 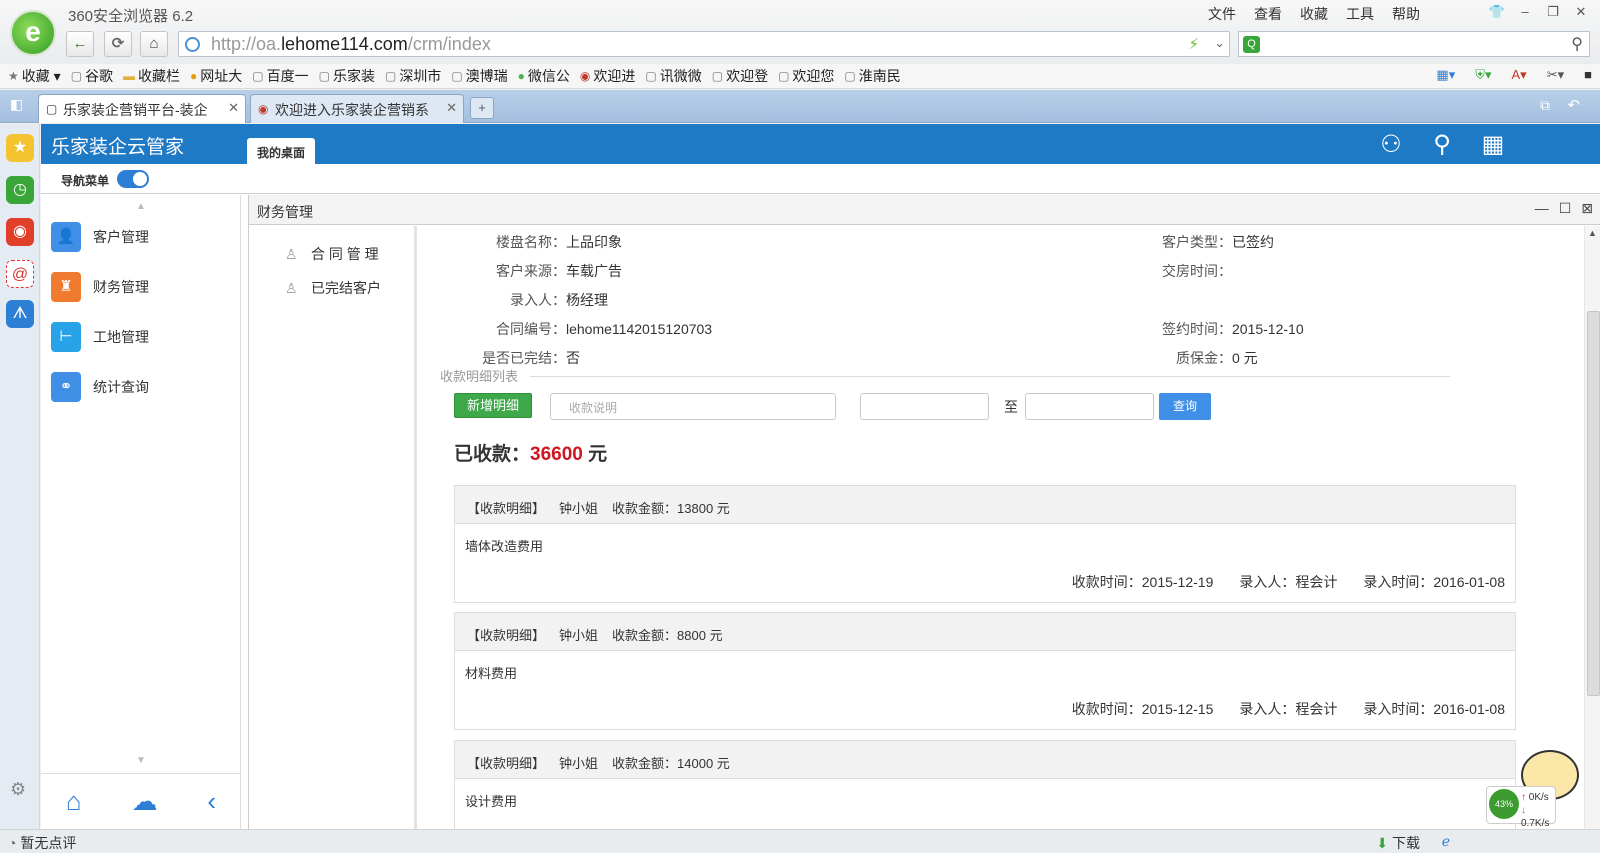 What do you see at coordinates (693, 406) in the screenshot?
I see `receipt-description-input: 收款说明` at bounding box center [693, 406].